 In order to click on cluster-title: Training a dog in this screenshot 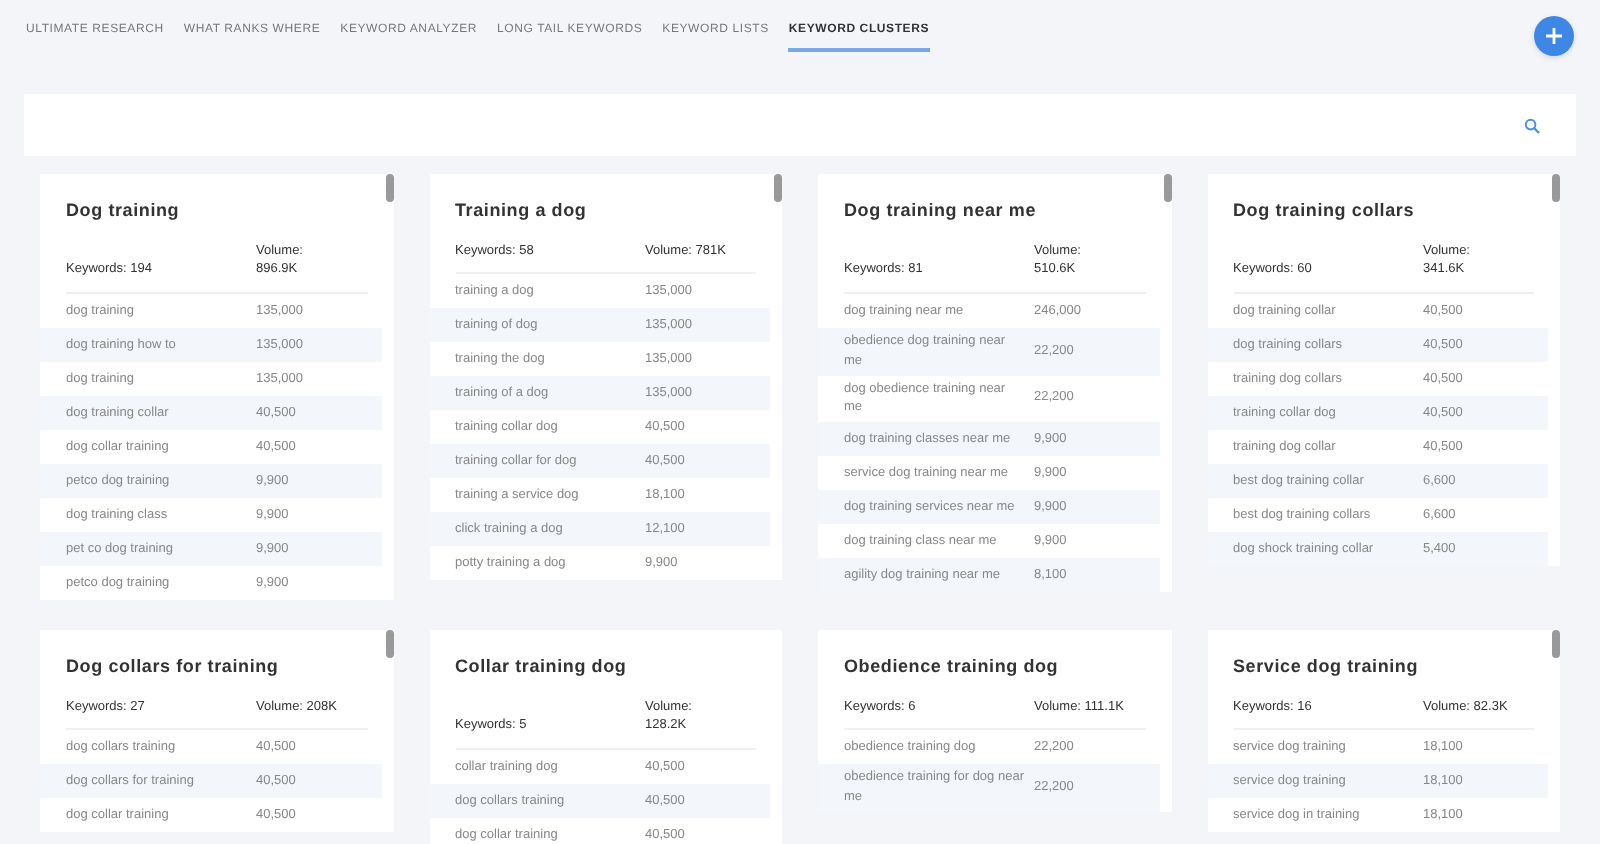, I will do `click(522, 211)`.